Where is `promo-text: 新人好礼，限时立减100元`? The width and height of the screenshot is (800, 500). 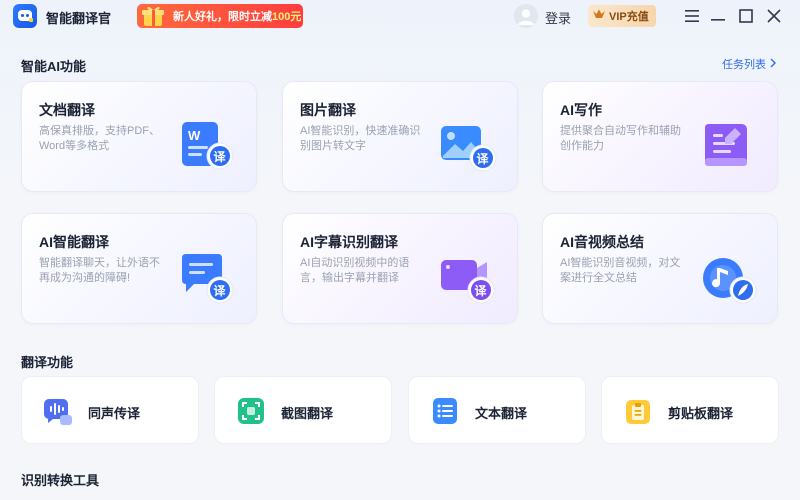
promo-text: 新人好礼，限时立减100元 is located at coordinates (237, 16).